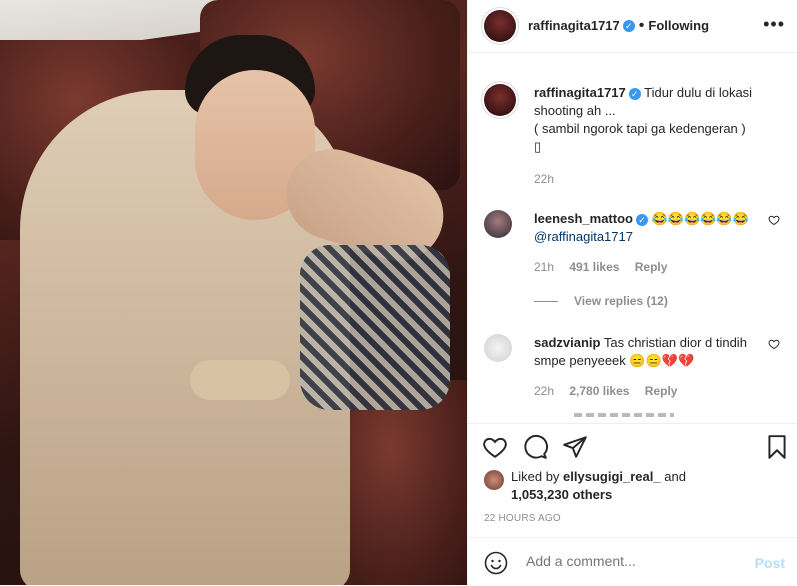  I want to click on comment-username: sadzvianip, so click(567, 342).